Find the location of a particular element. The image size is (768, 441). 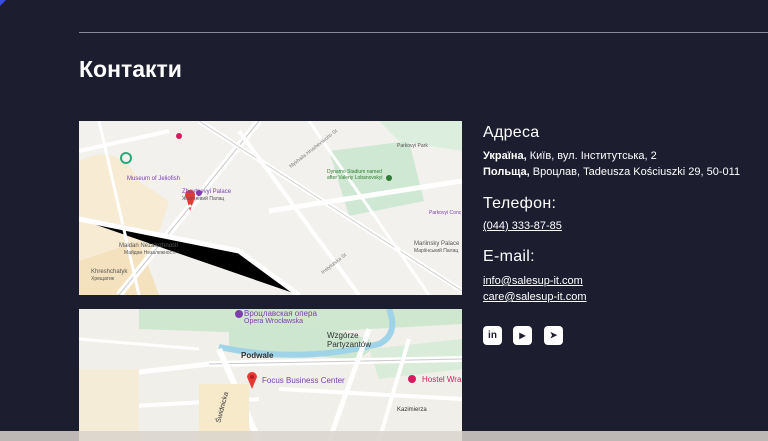

map-label-khreshchatyk-sub: Хрещатик is located at coordinates (102, 279).